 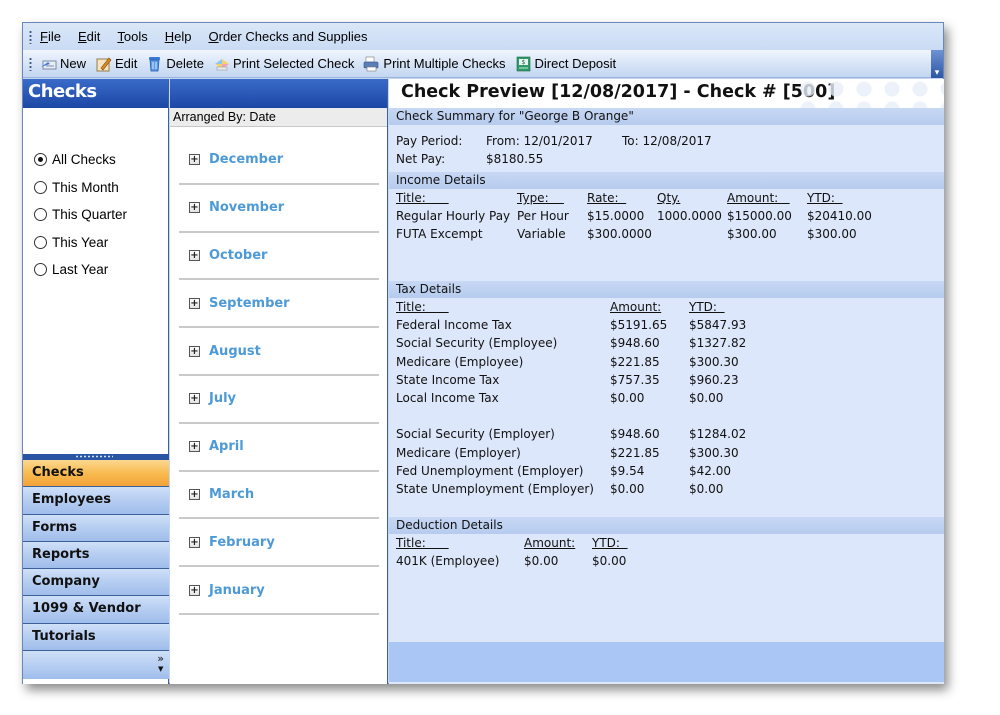 I want to click on nav-company: Company, so click(x=96, y=583).